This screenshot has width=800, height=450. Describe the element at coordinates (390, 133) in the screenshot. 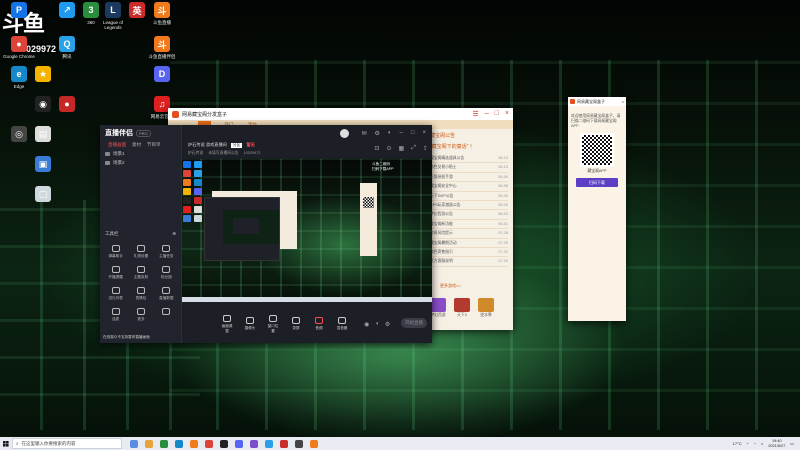

I see `skin-icon: ◐` at that location.